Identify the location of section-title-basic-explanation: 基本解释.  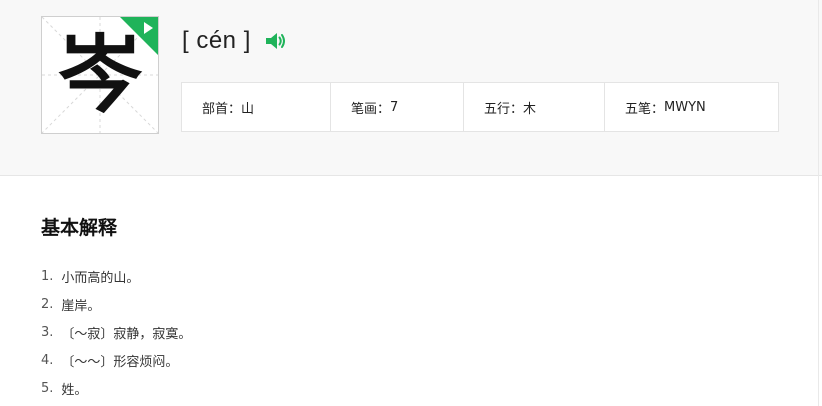
(79, 228).